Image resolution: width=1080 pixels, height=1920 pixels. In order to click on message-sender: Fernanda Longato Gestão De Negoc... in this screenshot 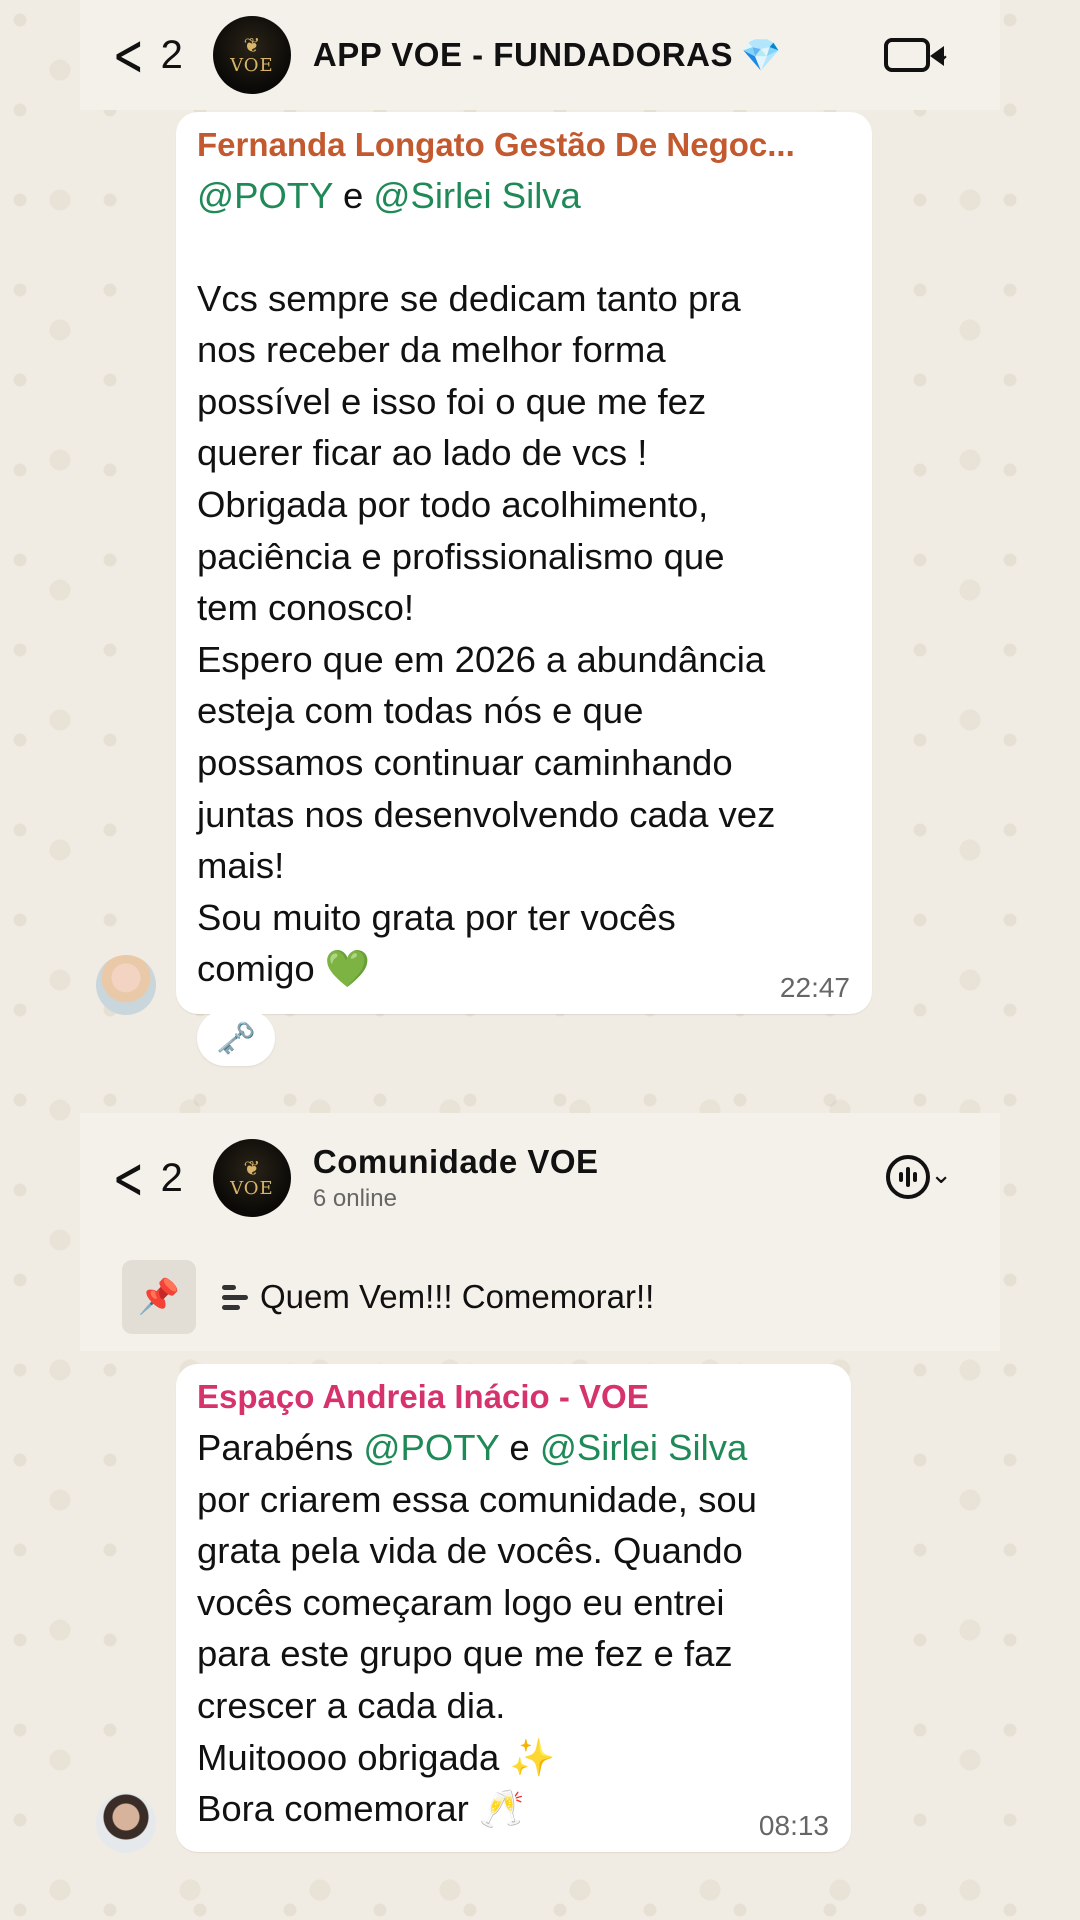, I will do `click(523, 145)`.